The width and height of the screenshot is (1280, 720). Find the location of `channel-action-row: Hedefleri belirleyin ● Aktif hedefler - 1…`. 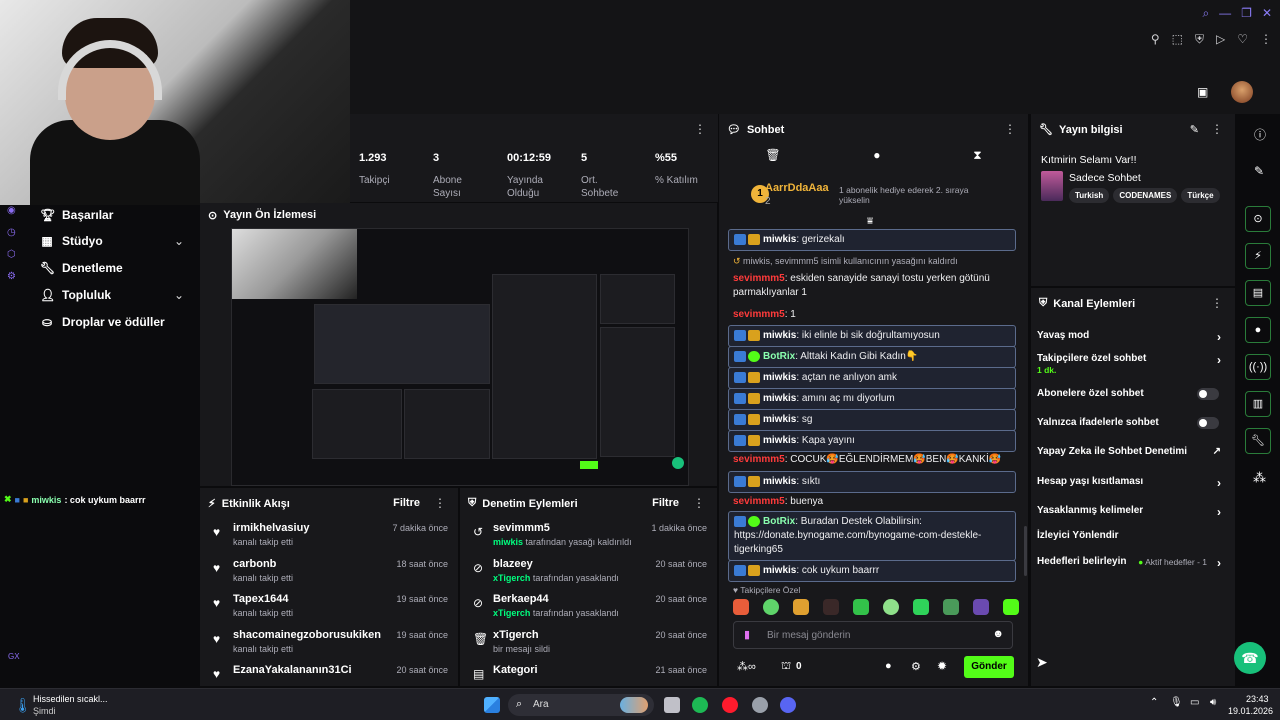

channel-action-row: Hedefleri belirleyin ● Aktif hedefler - 1… is located at coordinates (1131, 563).